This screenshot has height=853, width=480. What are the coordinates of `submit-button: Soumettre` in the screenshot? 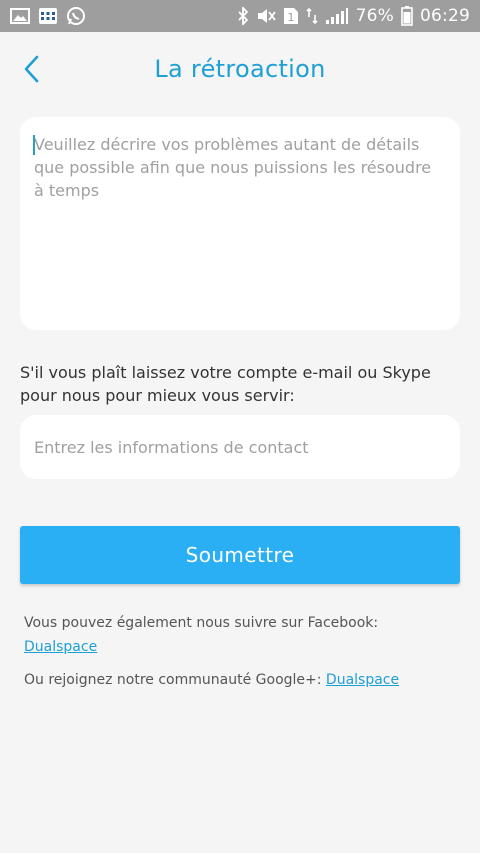 It's located at (240, 555).